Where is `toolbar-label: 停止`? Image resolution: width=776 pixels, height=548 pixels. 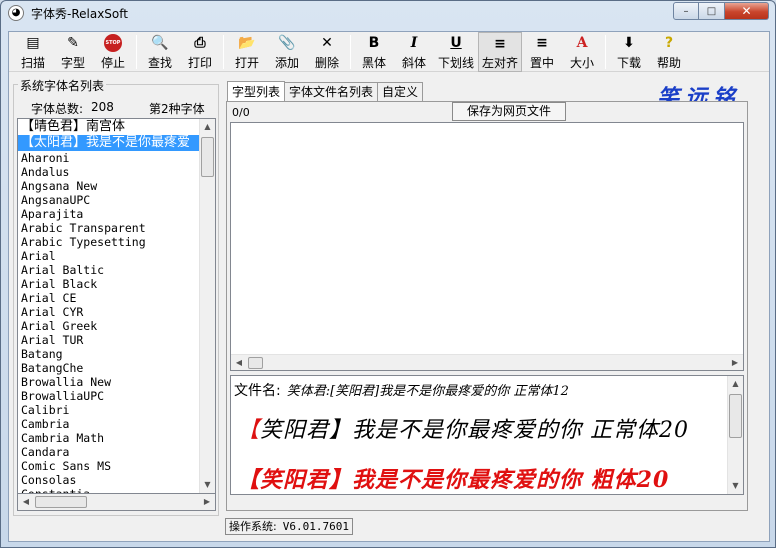
toolbar-label: 停止 is located at coordinates (112, 63).